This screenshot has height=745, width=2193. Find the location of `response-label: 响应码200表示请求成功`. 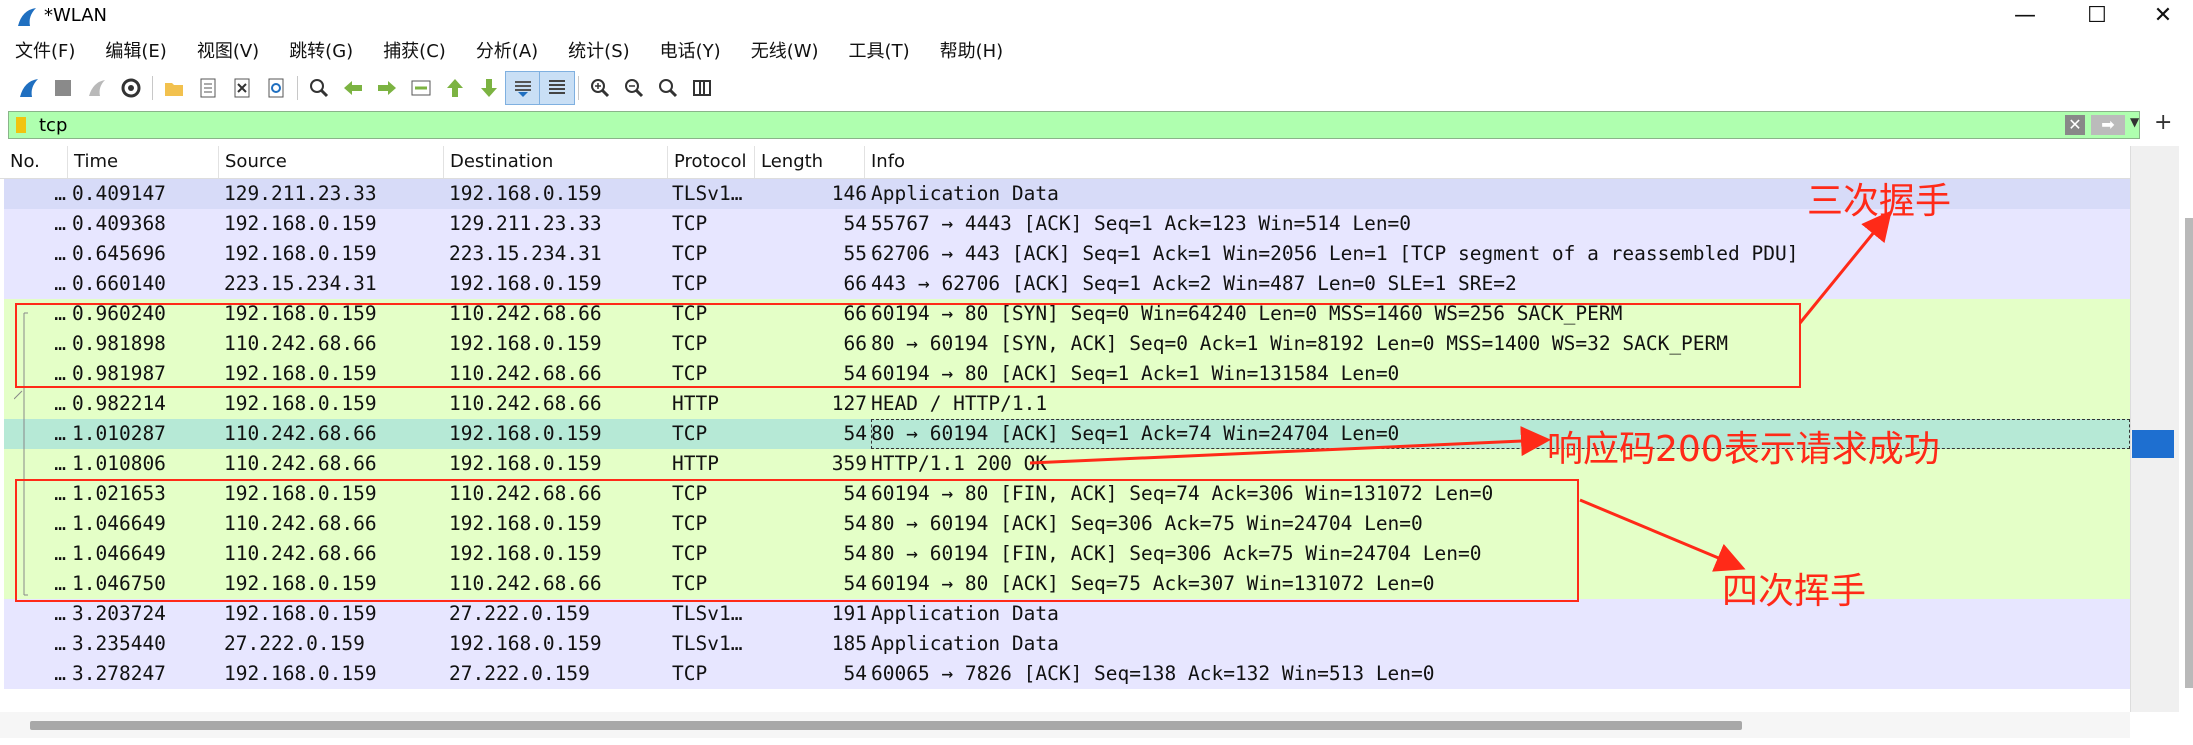

response-label: 响应码200表示请求成功 is located at coordinates (1743, 449).